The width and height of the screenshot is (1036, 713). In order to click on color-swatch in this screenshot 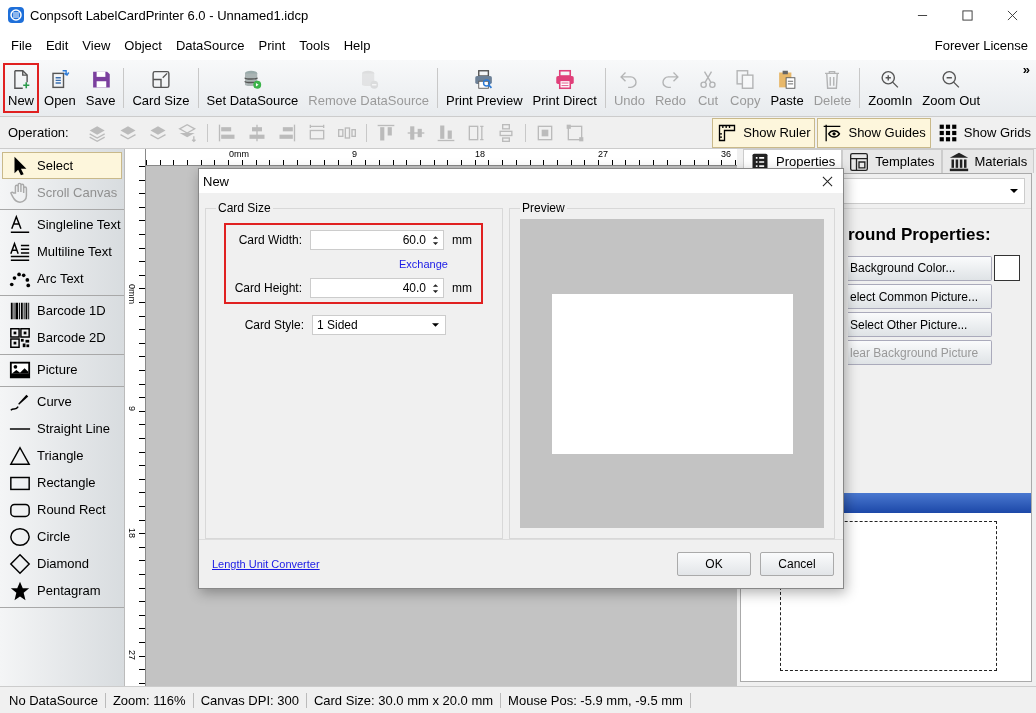, I will do `click(1007, 268)`.